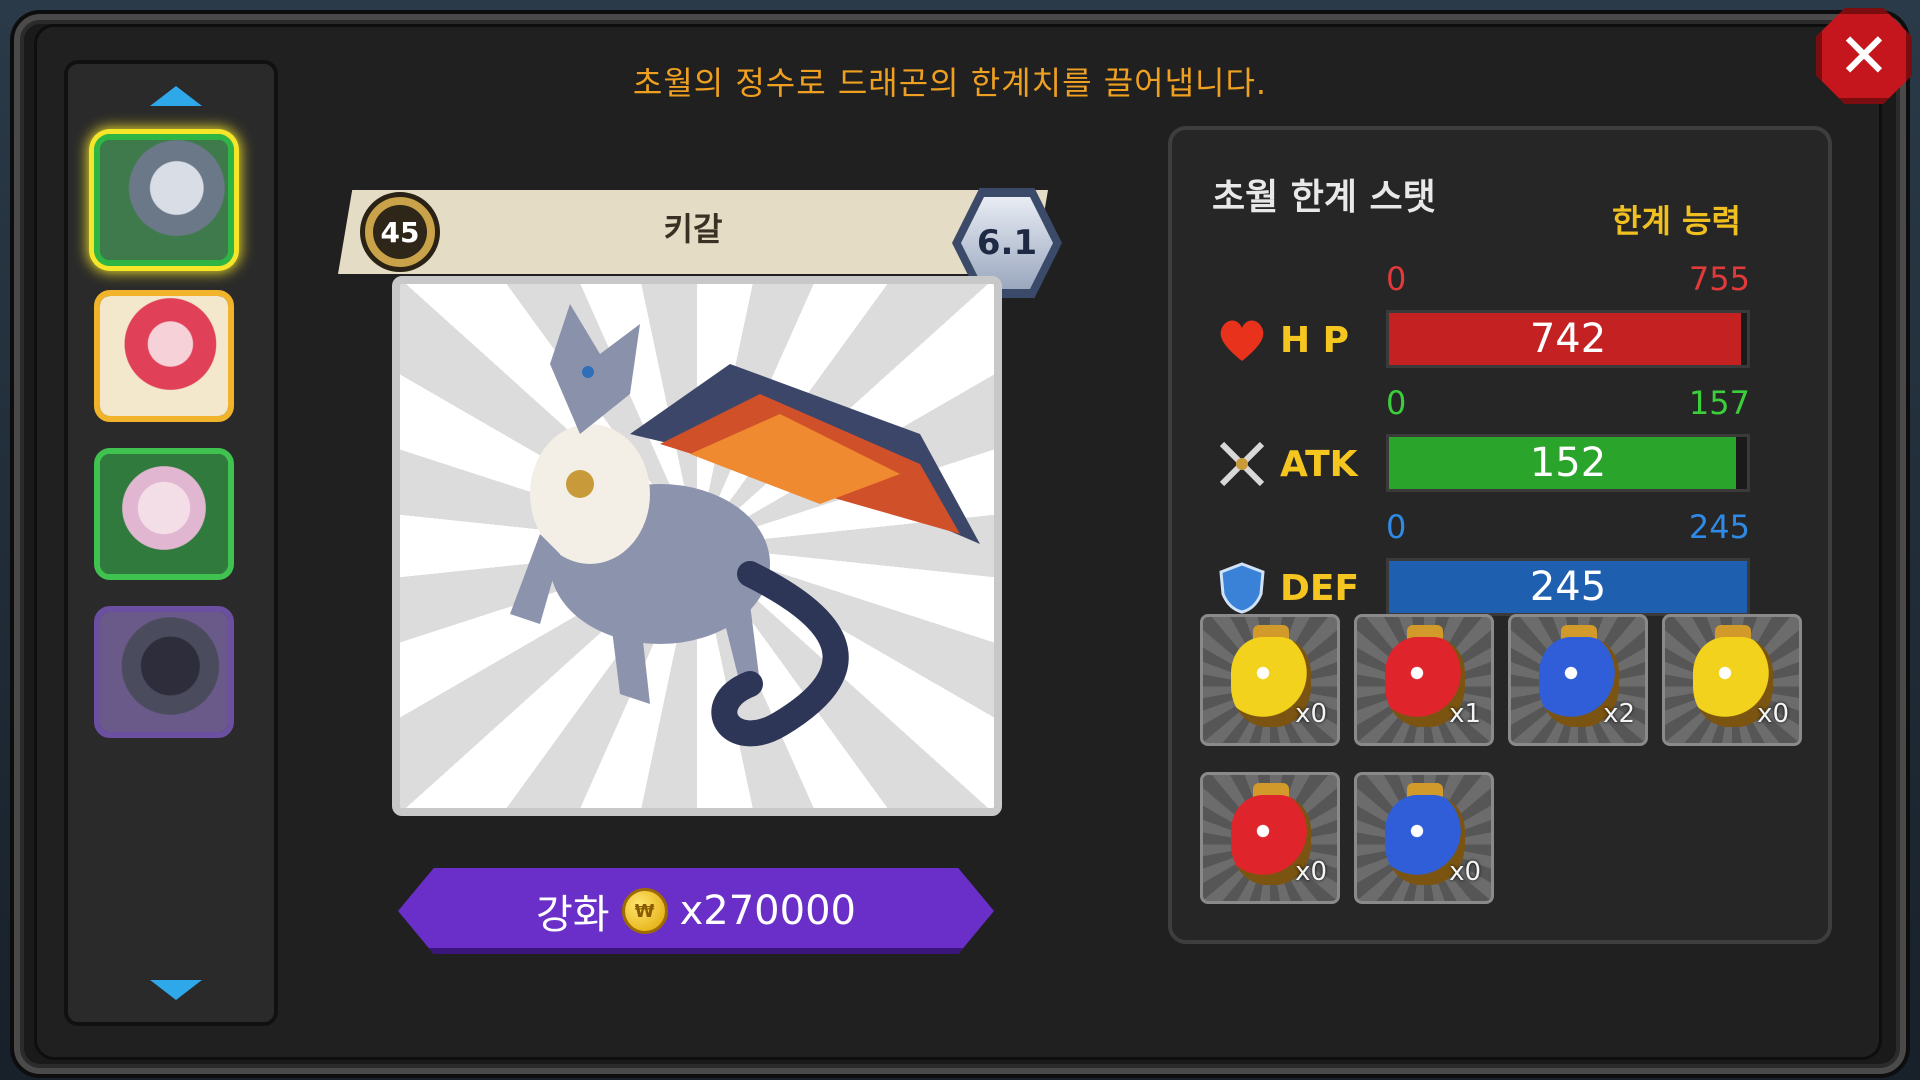  I want to click on upgrade-label: 강화, so click(573, 915).